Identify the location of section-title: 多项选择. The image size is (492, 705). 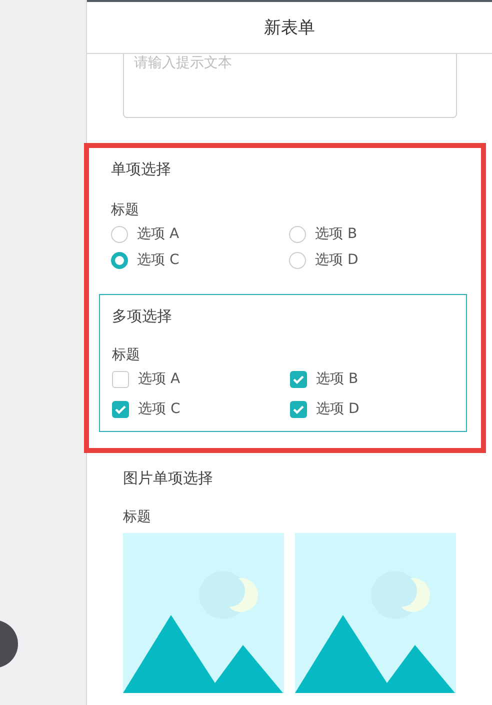
(142, 316).